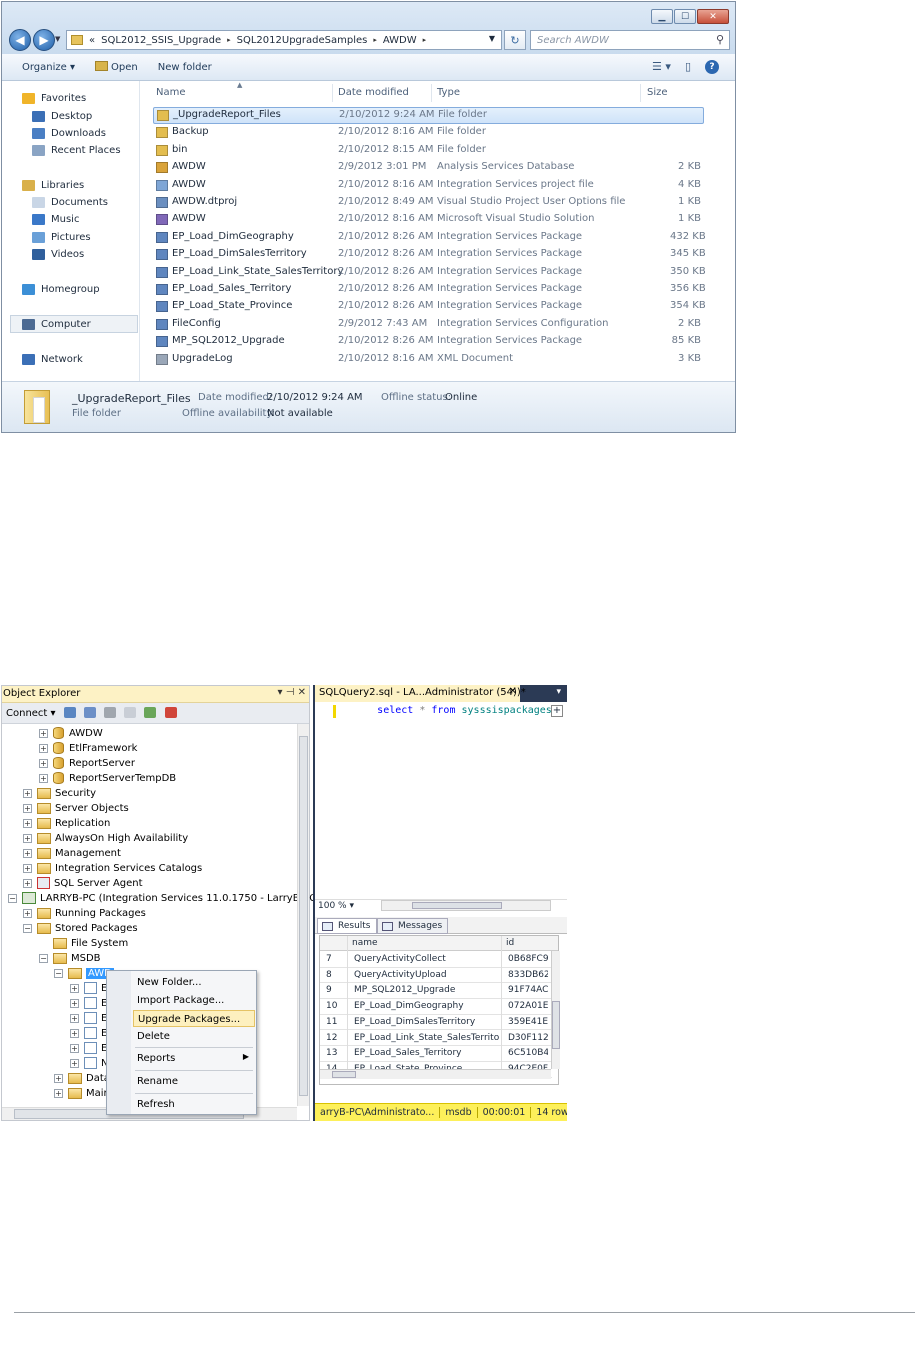 The width and height of the screenshot is (919, 1358). What do you see at coordinates (83, 943) in the screenshot?
I see `tree-node: File System` at bounding box center [83, 943].